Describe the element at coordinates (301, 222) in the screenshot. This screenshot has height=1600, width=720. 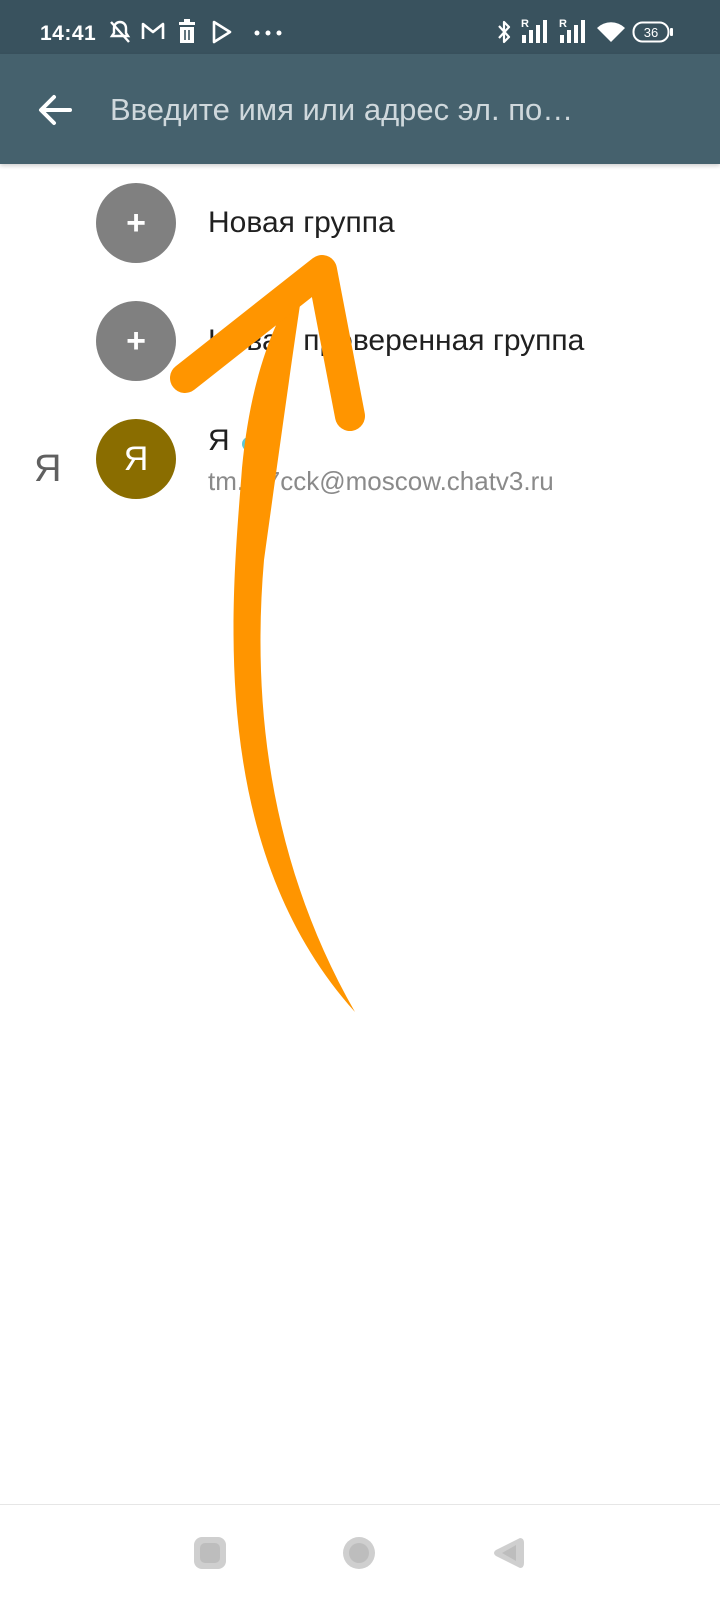
I see `new-group-label: Новая группа` at that location.